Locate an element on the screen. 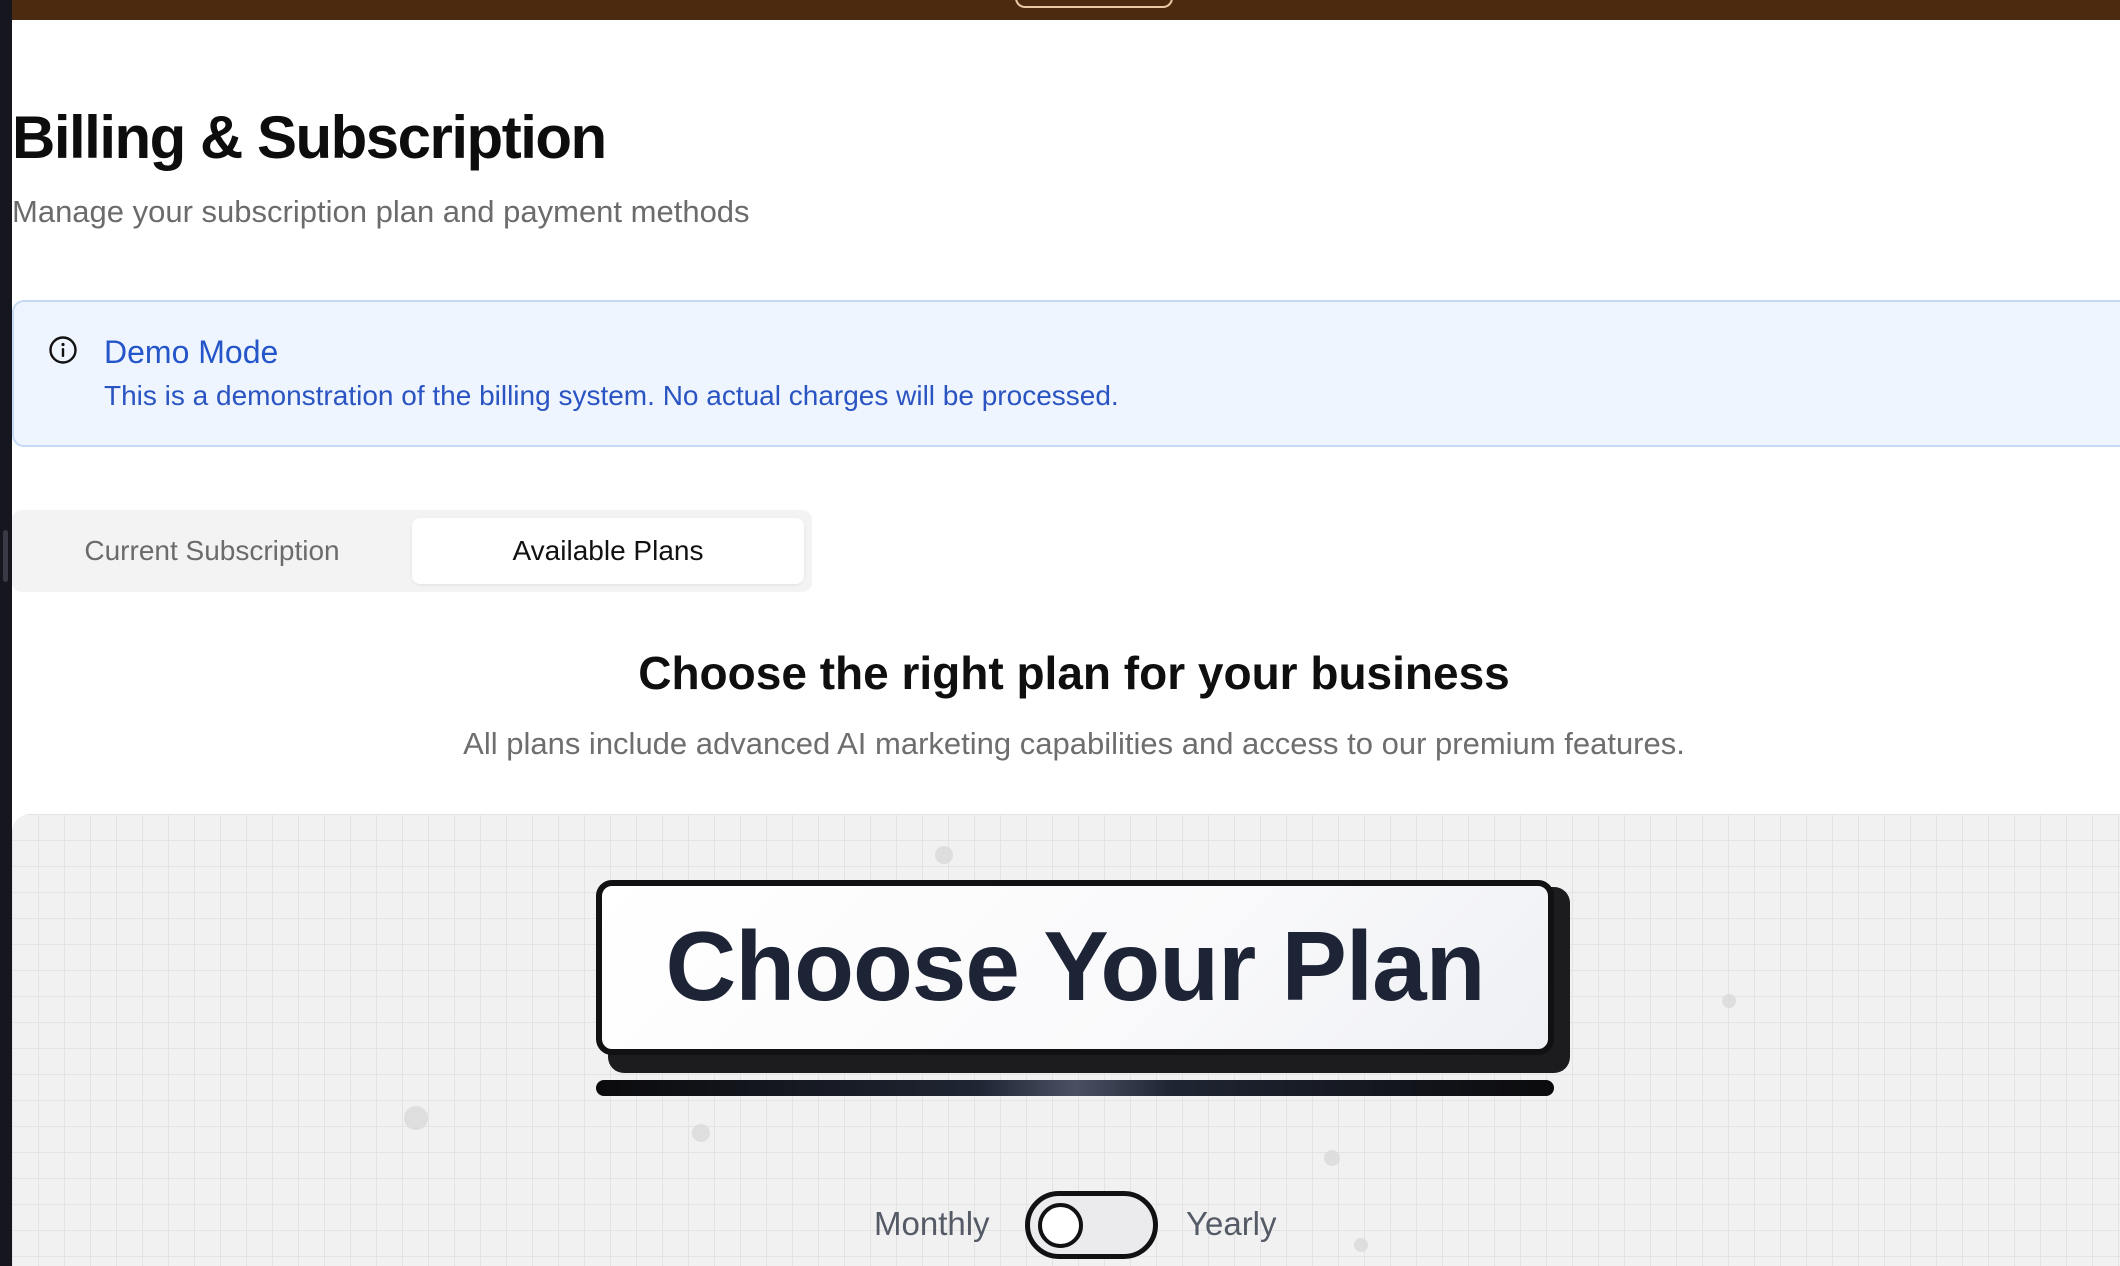 The height and width of the screenshot is (1266, 2120). info-icon is located at coordinates (63, 350).